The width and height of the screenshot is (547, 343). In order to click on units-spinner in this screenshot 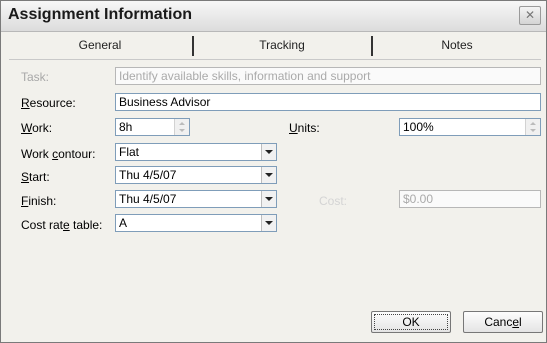, I will do `click(532, 127)`.